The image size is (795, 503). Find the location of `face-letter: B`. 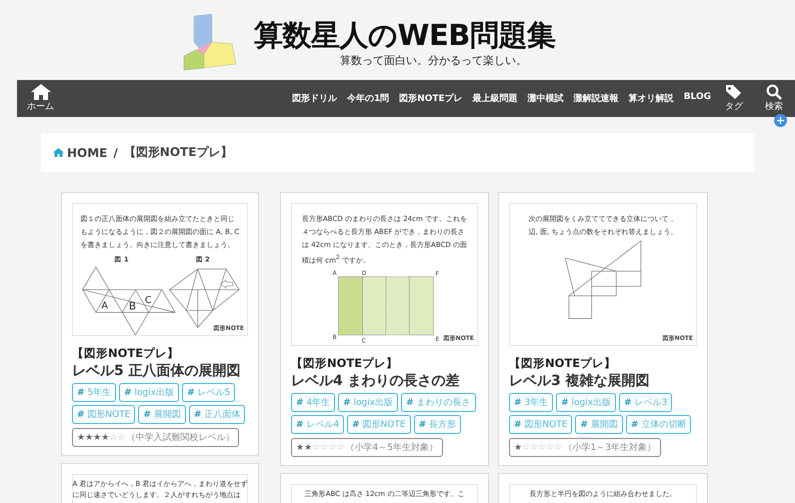

face-letter: B is located at coordinates (132, 306).